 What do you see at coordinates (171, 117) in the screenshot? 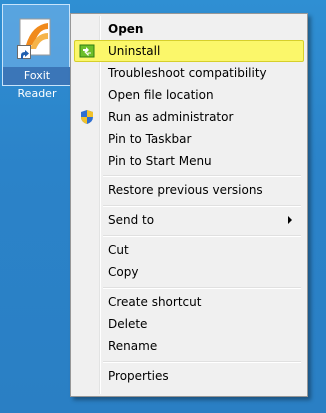
I see `menu-item-label: Run as administrator` at bounding box center [171, 117].